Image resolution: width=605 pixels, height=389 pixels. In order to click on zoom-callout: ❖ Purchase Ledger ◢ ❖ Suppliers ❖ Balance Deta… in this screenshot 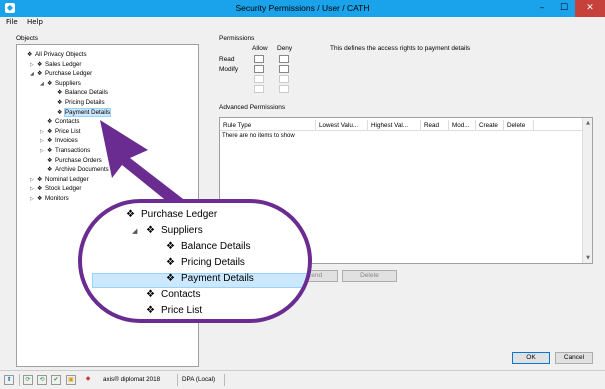, I will do `click(195, 261)`.